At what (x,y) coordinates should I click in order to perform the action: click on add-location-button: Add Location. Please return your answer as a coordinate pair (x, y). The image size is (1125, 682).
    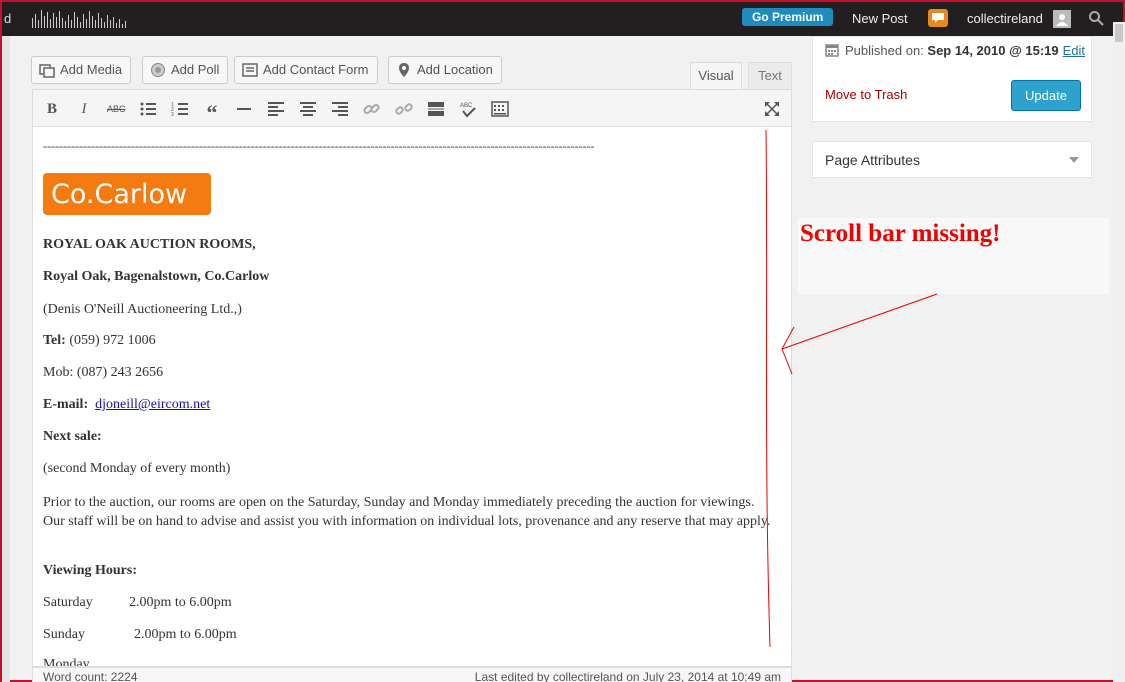
    Looking at the image, I should click on (445, 70).